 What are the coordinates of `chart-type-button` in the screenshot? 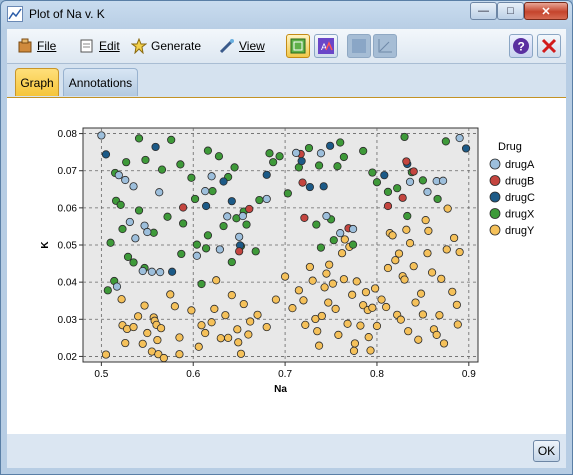 It's located at (359, 46).